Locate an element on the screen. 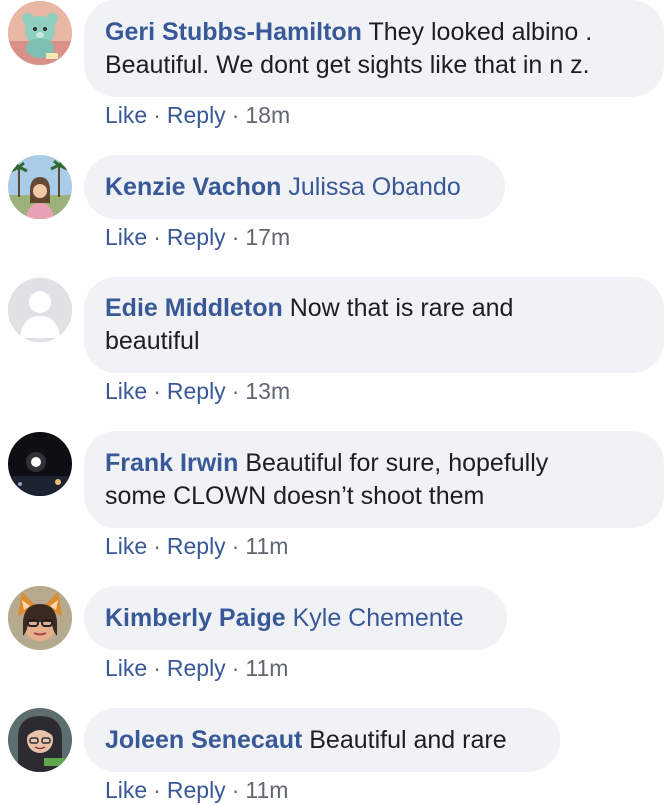  comment-author: Geri Stubbs-Hamilton is located at coordinates (233, 32).